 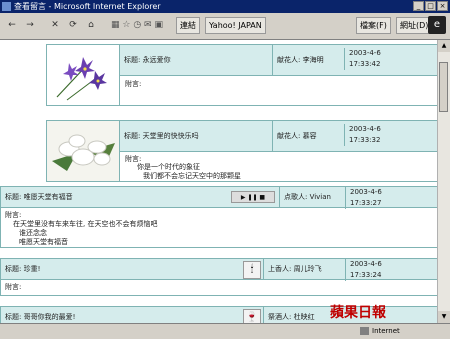 What do you see at coordinates (30, 25) in the screenshot?
I see `forward-button: →` at bounding box center [30, 25].